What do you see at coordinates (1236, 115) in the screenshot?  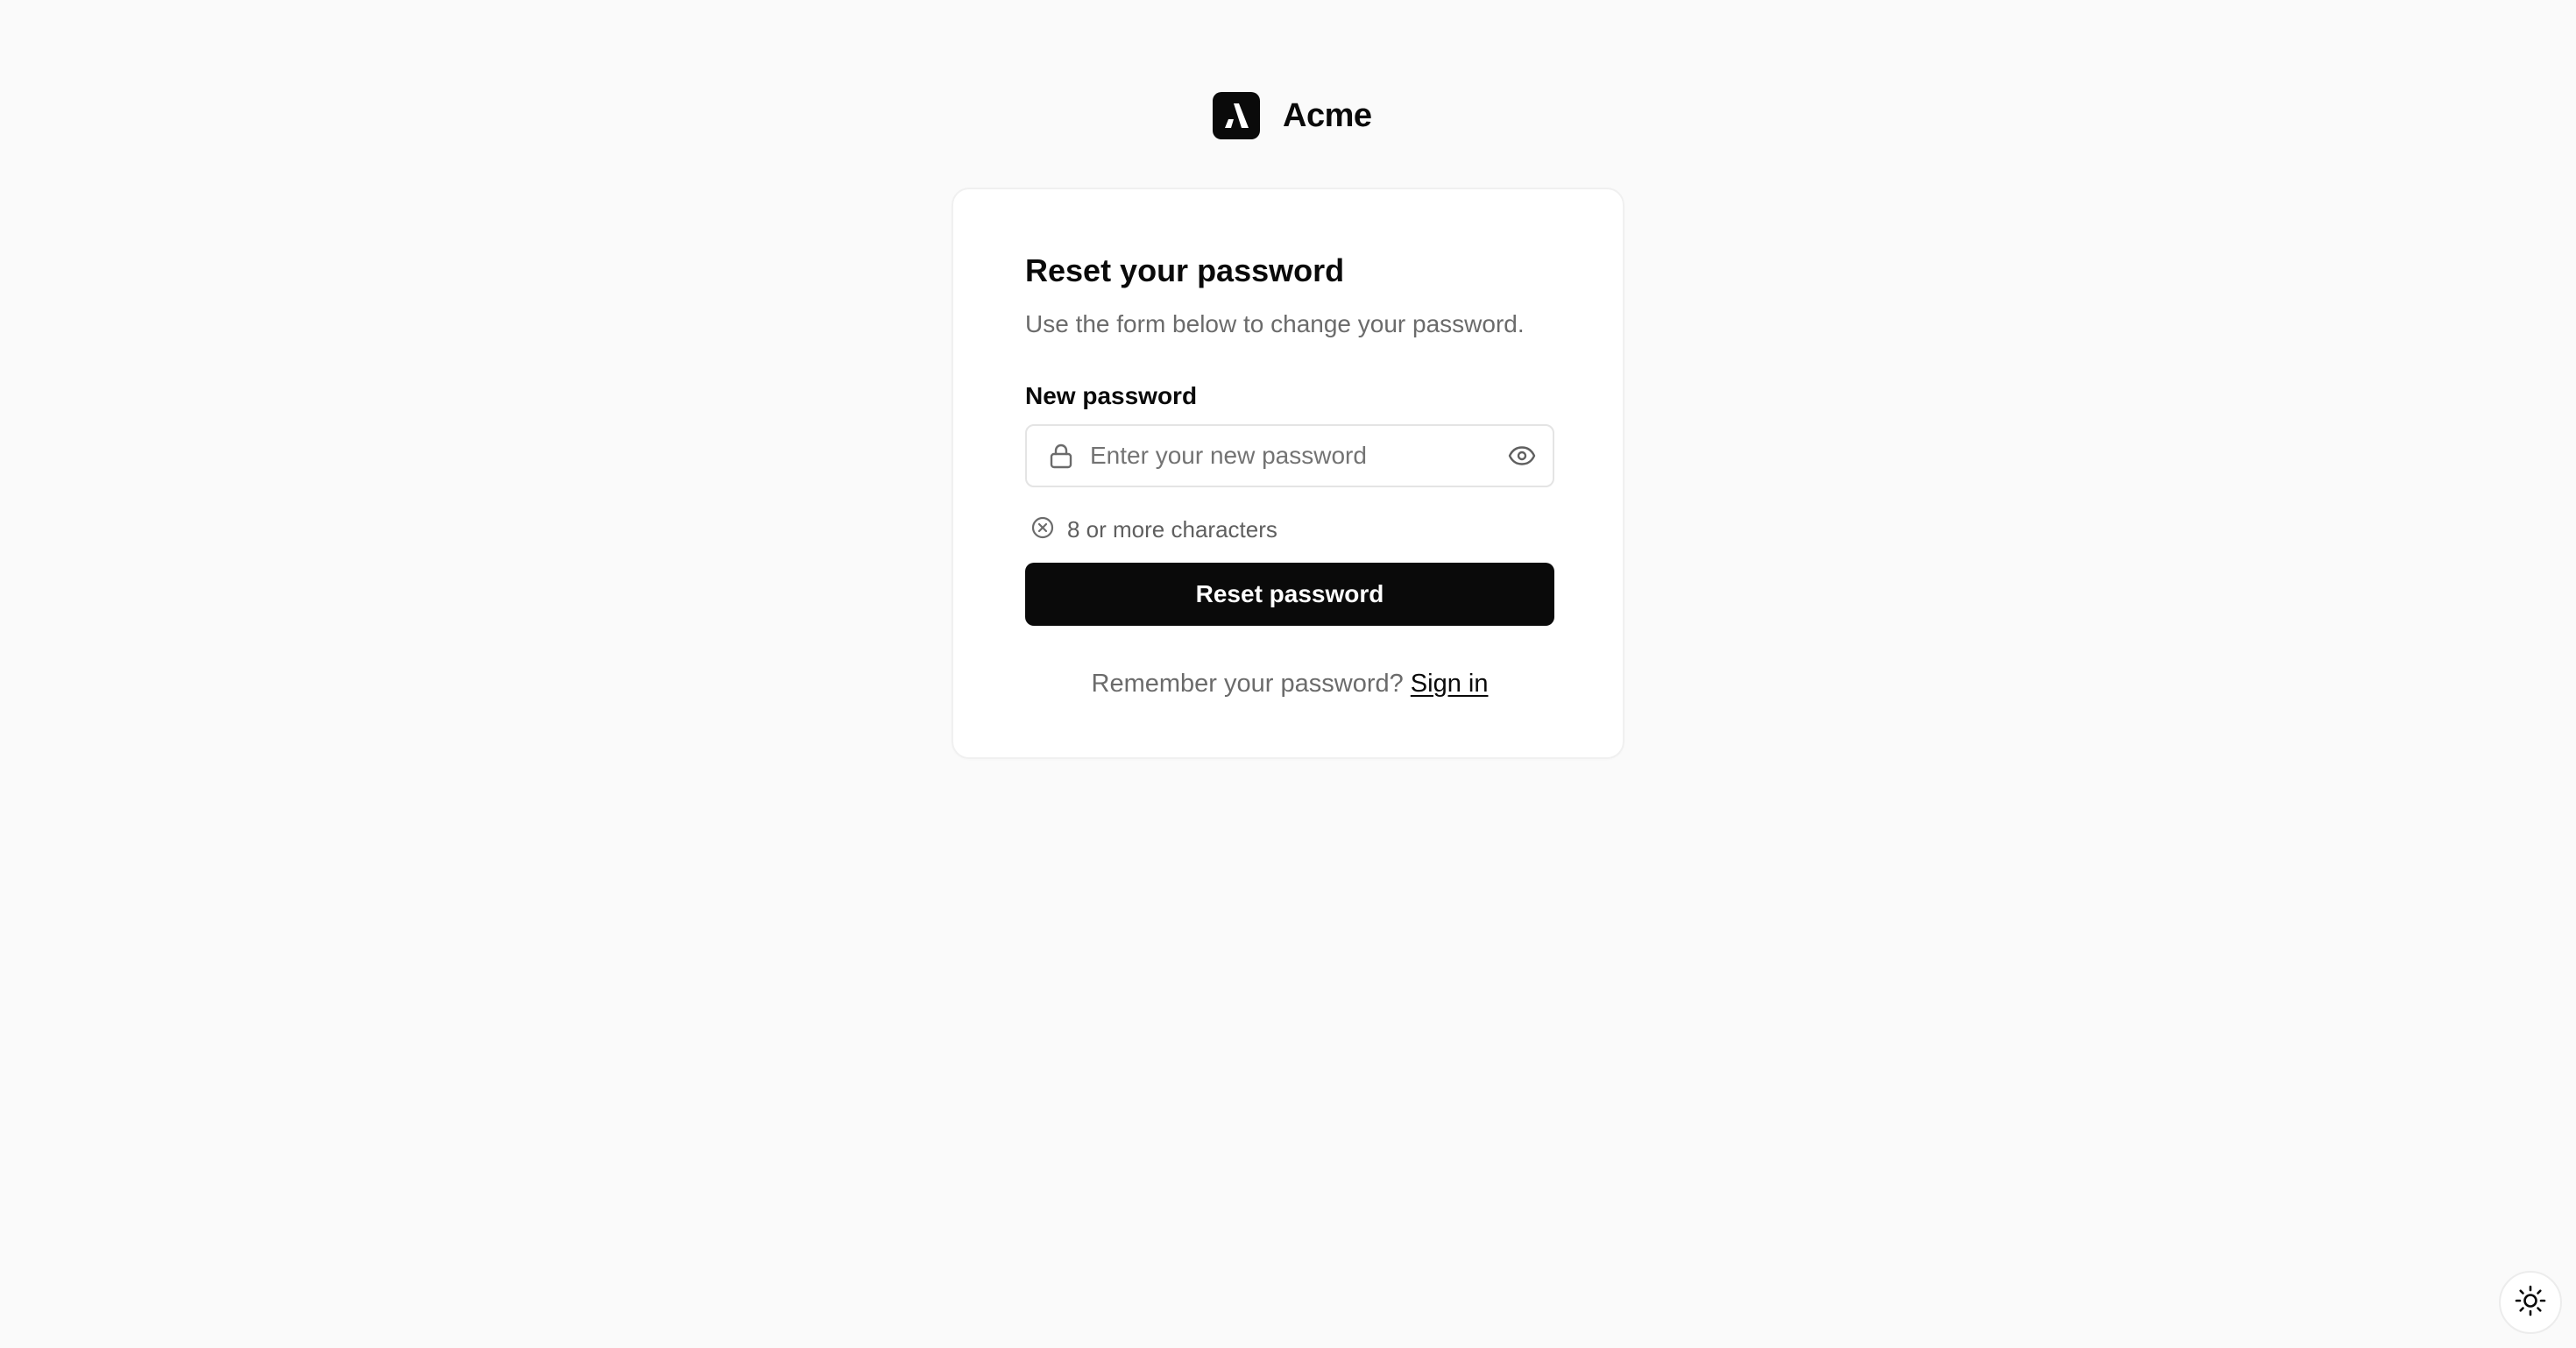 I see `acme-logo-icon` at bounding box center [1236, 115].